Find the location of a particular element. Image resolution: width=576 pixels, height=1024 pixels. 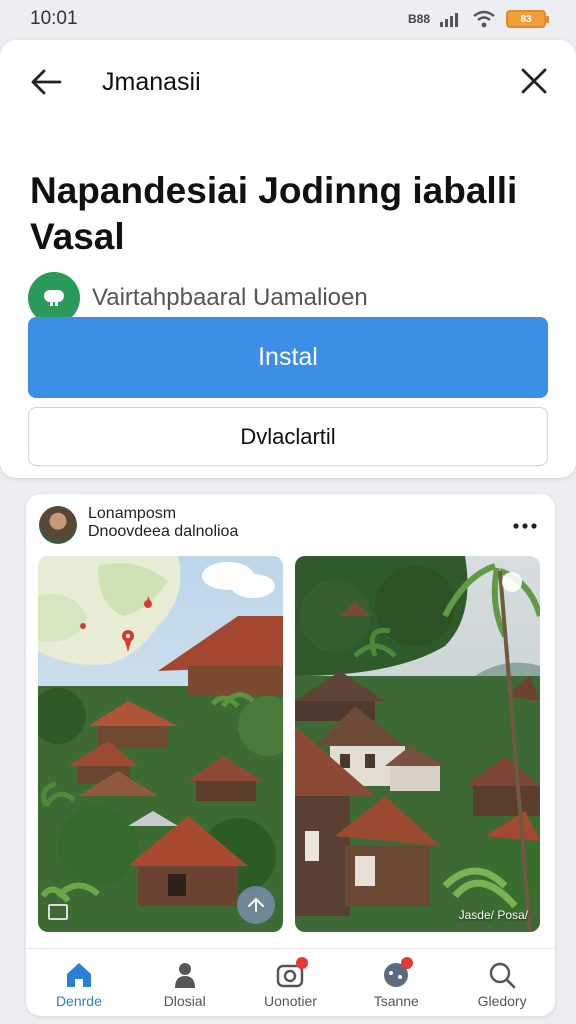

avatar is located at coordinates (58, 525).